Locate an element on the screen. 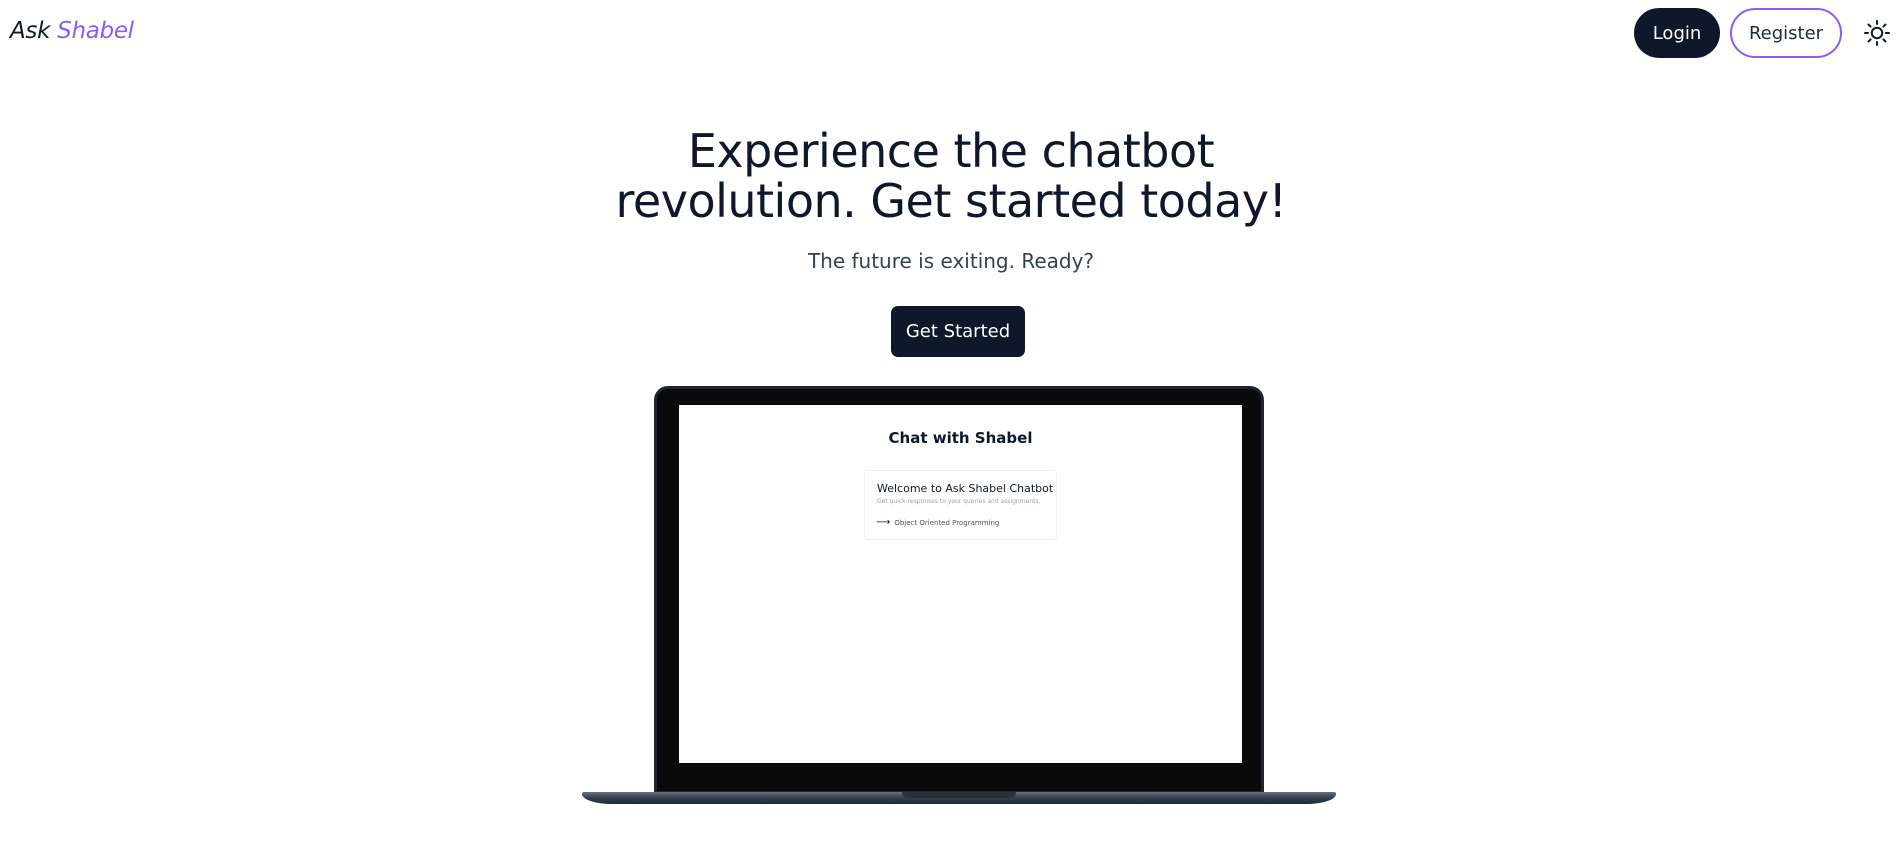 The width and height of the screenshot is (1902, 842). laptop-notch is located at coordinates (959, 795).